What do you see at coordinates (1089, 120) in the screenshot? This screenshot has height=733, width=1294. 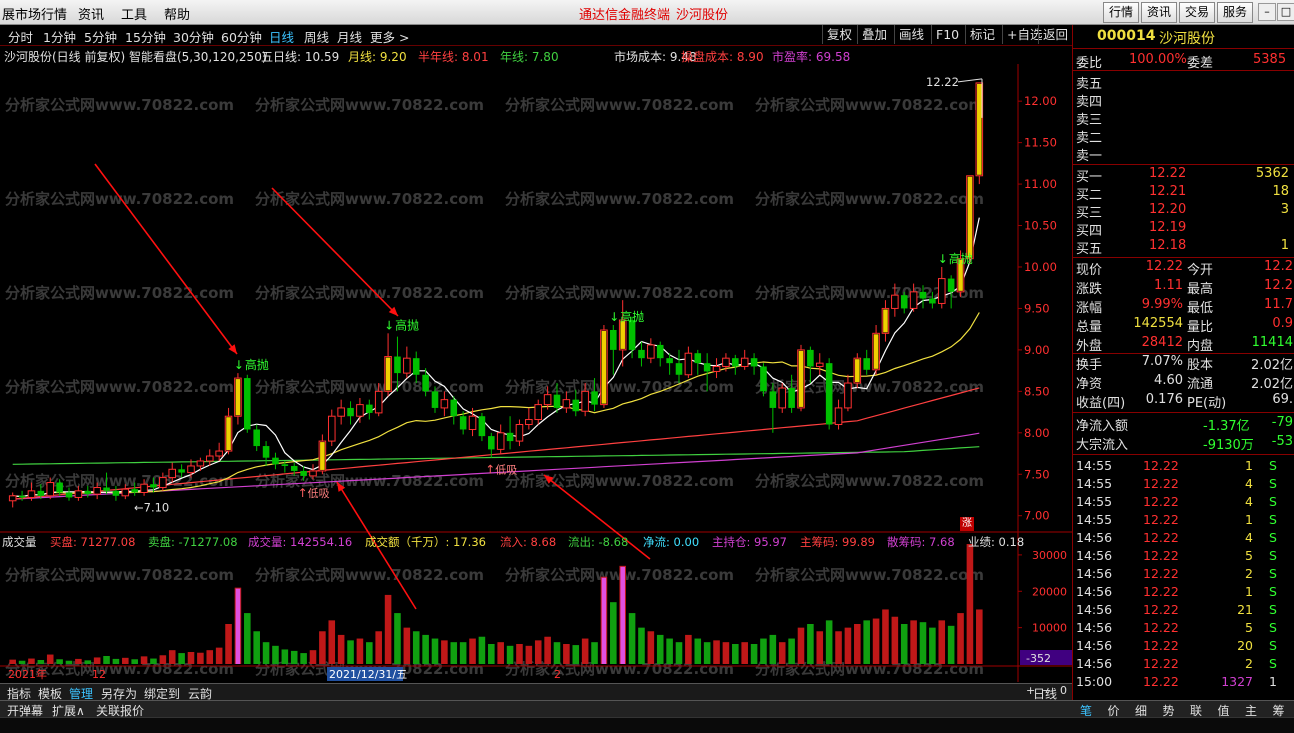 I see `ask-level-label: 卖三` at bounding box center [1089, 120].